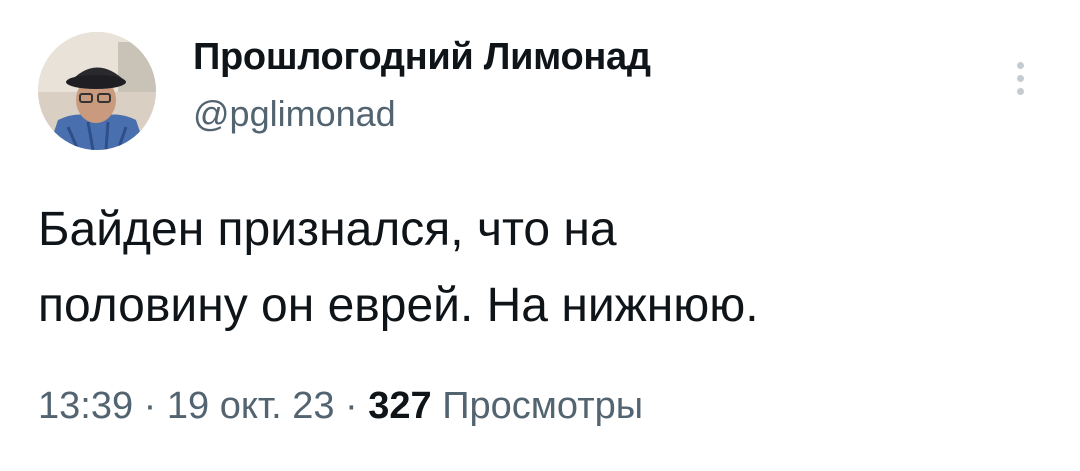 The height and width of the screenshot is (471, 1080). What do you see at coordinates (400, 406) in the screenshot?
I see `views-count: 327` at bounding box center [400, 406].